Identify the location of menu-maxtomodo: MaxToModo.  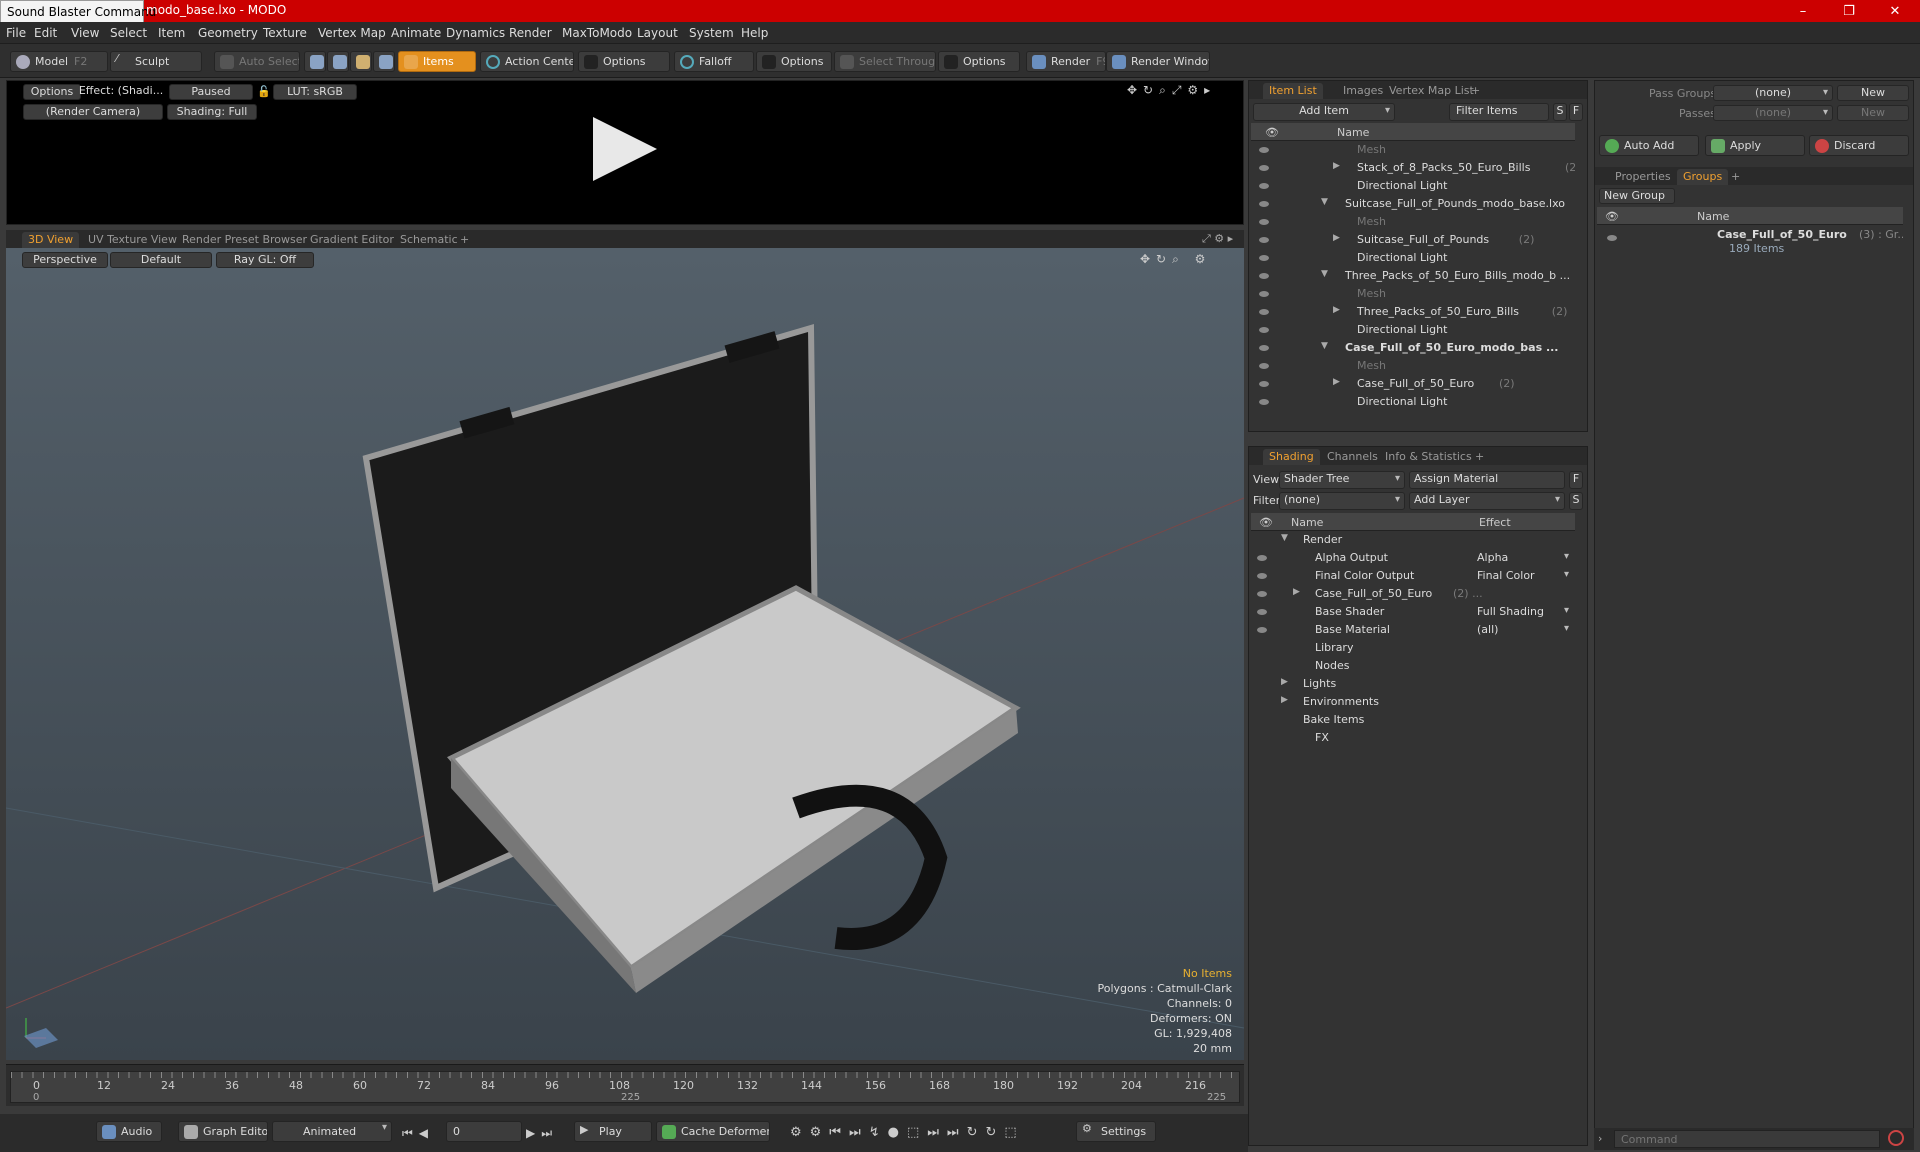
(597, 33).